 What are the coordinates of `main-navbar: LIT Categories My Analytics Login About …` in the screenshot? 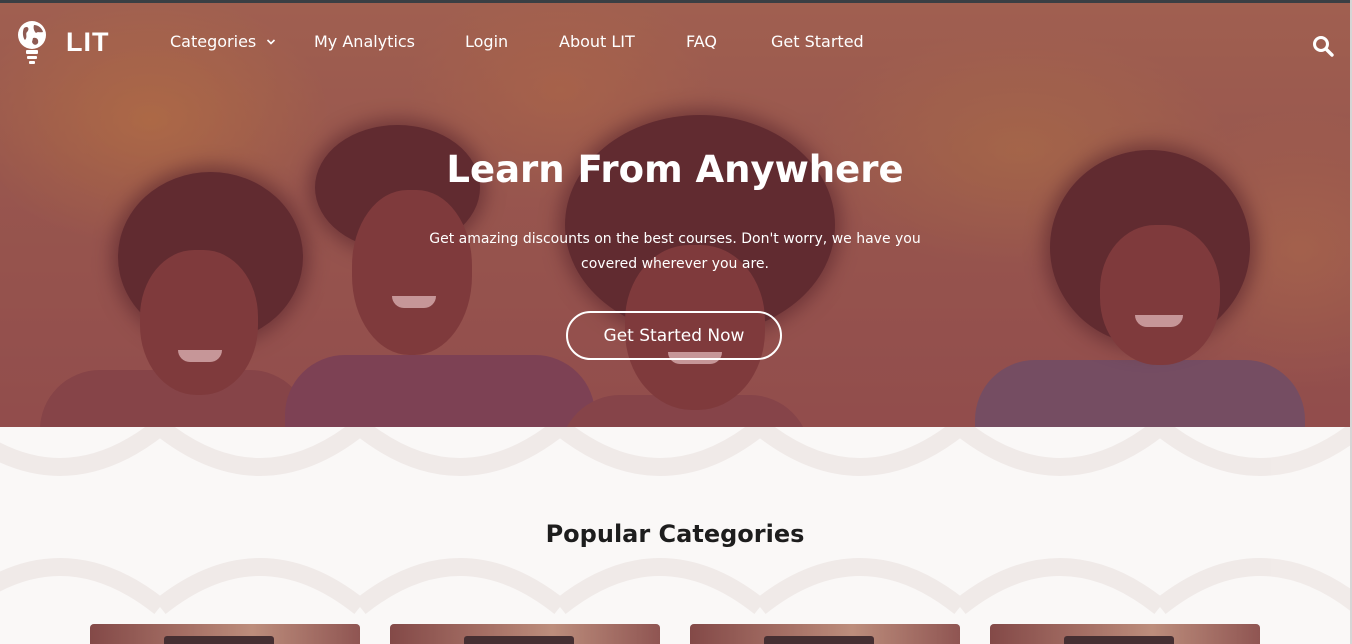 It's located at (676, 41).